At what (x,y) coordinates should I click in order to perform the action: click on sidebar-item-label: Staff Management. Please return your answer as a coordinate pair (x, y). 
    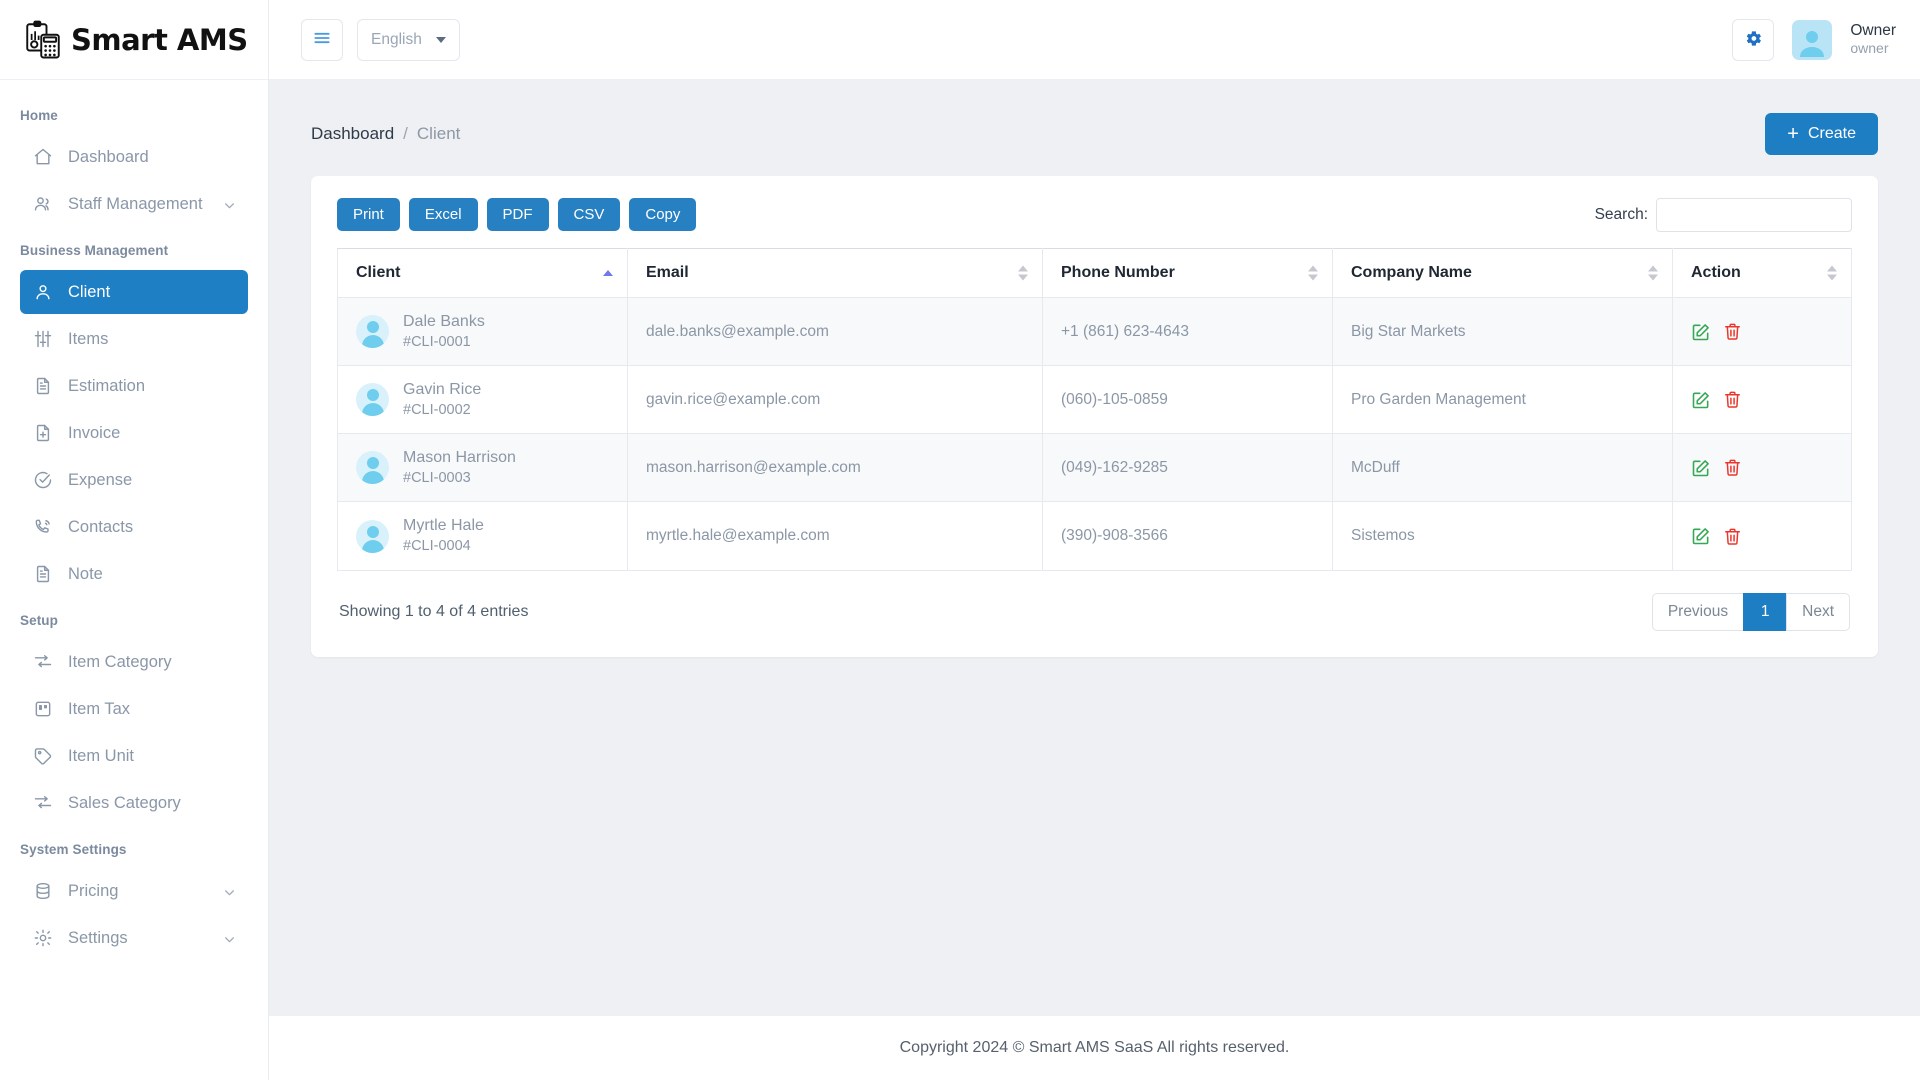
    Looking at the image, I should click on (135, 203).